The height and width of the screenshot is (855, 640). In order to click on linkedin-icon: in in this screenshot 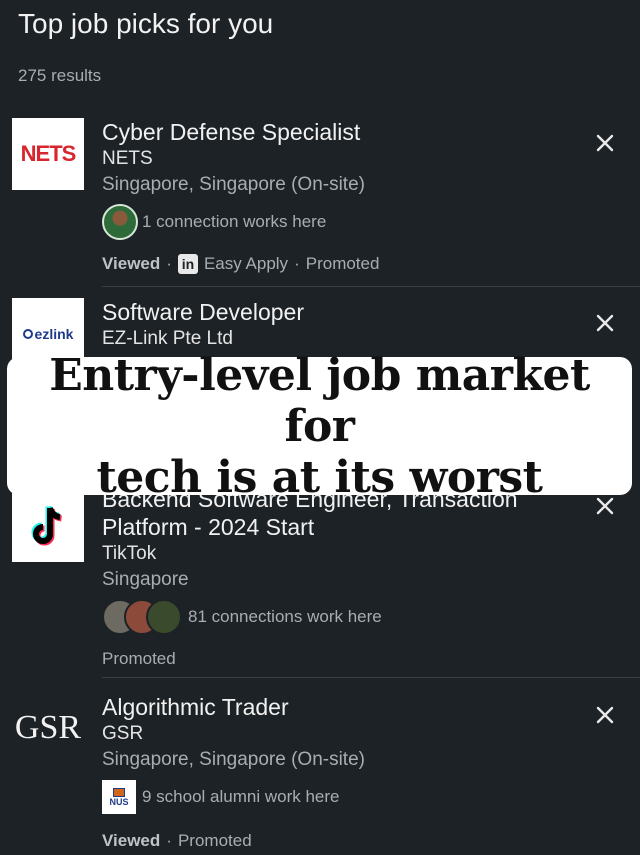, I will do `click(187, 264)`.